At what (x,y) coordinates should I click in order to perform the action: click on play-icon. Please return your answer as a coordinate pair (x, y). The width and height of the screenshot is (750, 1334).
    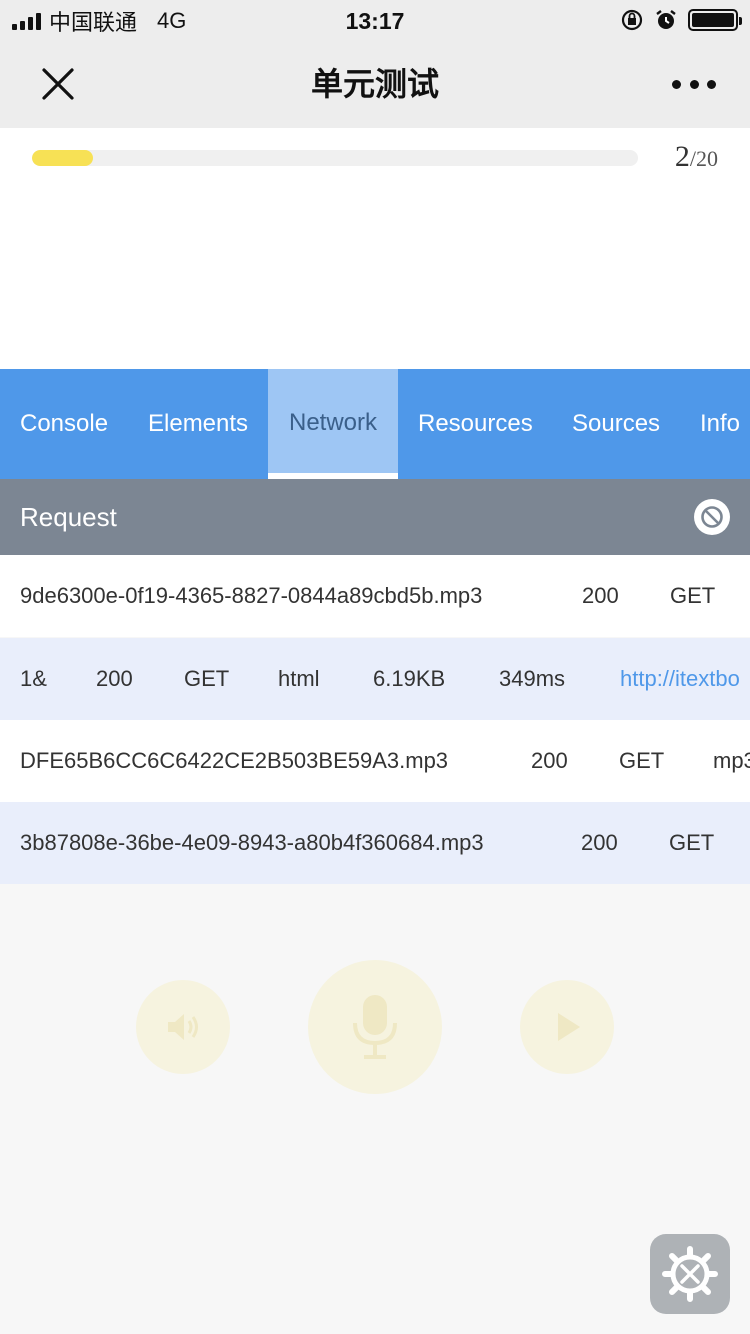
    Looking at the image, I should click on (567, 1027).